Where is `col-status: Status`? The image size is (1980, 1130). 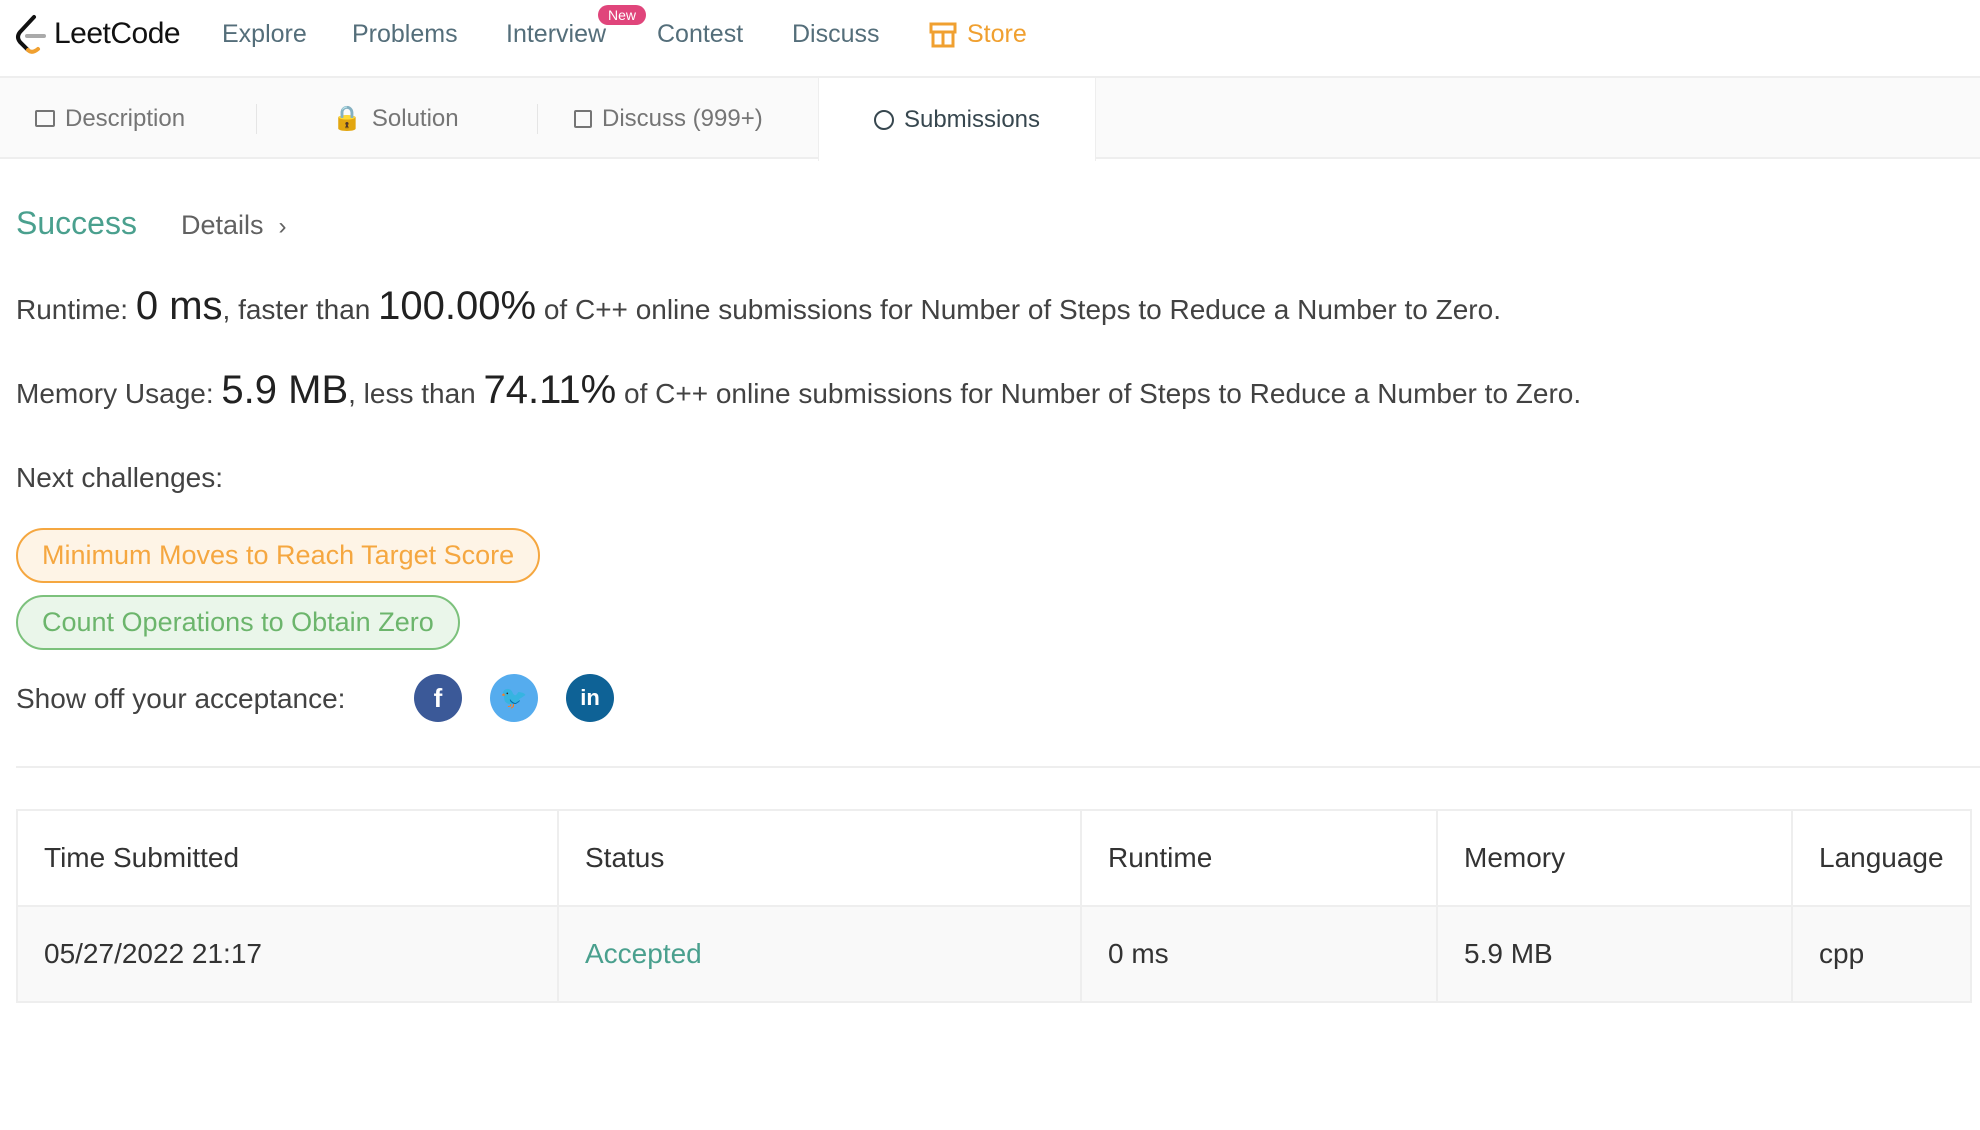
col-status: Status is located at coordinates (819, 858).